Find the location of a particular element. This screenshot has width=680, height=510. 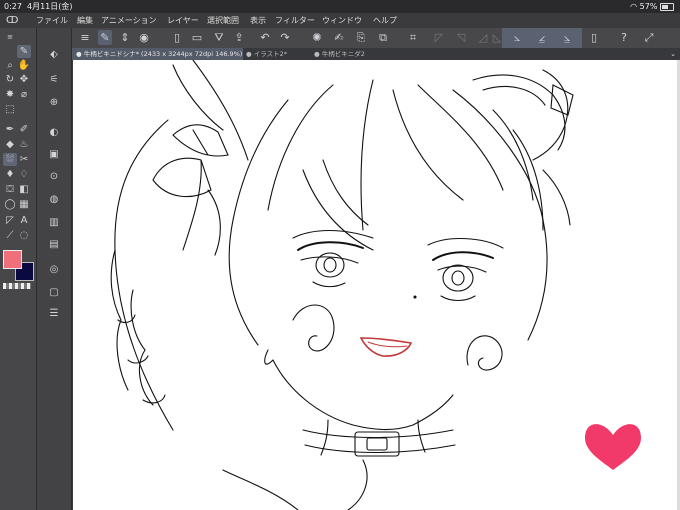

status-right: ◠ 57% is located at coordinates (652, 6).